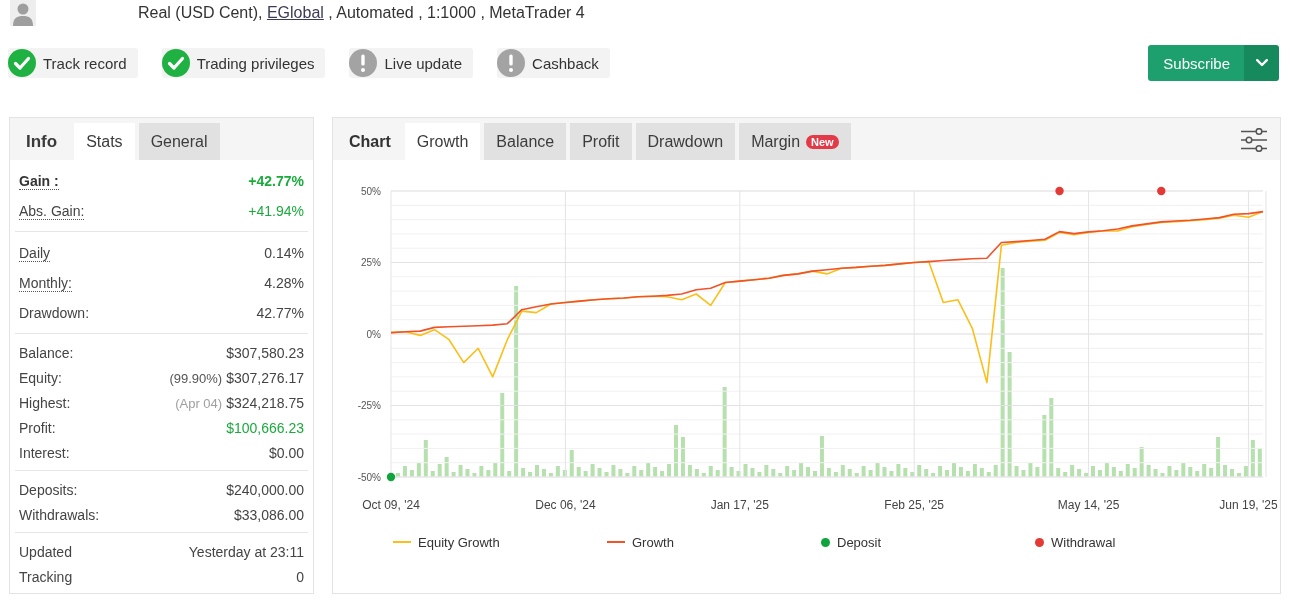 This screenshot has width=1290, height=604. I want to click on y-tick-label: 0%, so click(373, 334).